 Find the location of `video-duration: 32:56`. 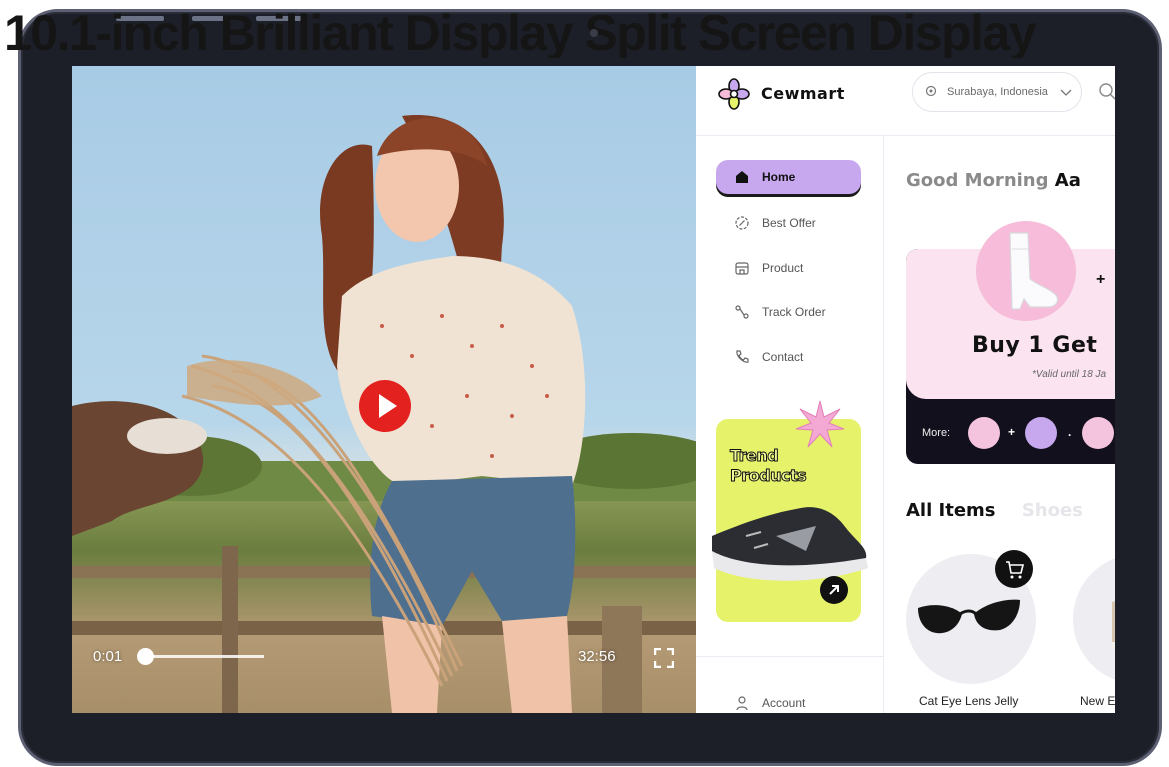

video-duration: 32:56 is located at coordinates (597, 656).